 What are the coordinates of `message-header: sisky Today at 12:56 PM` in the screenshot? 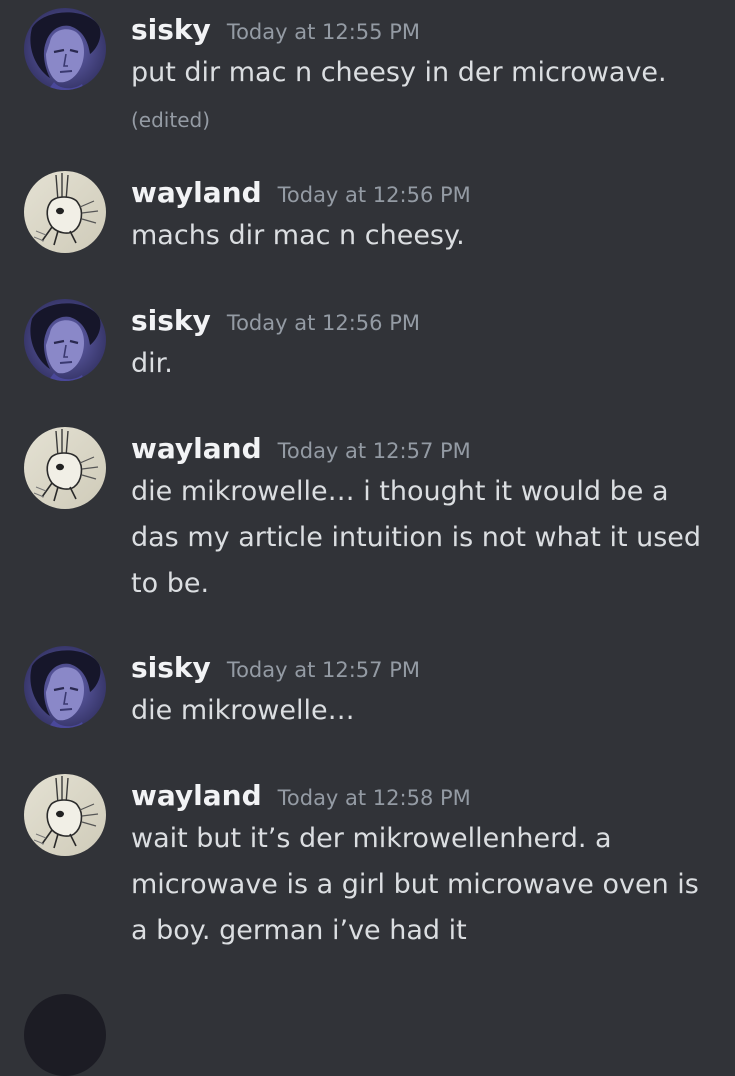 It's located at (275, 321).